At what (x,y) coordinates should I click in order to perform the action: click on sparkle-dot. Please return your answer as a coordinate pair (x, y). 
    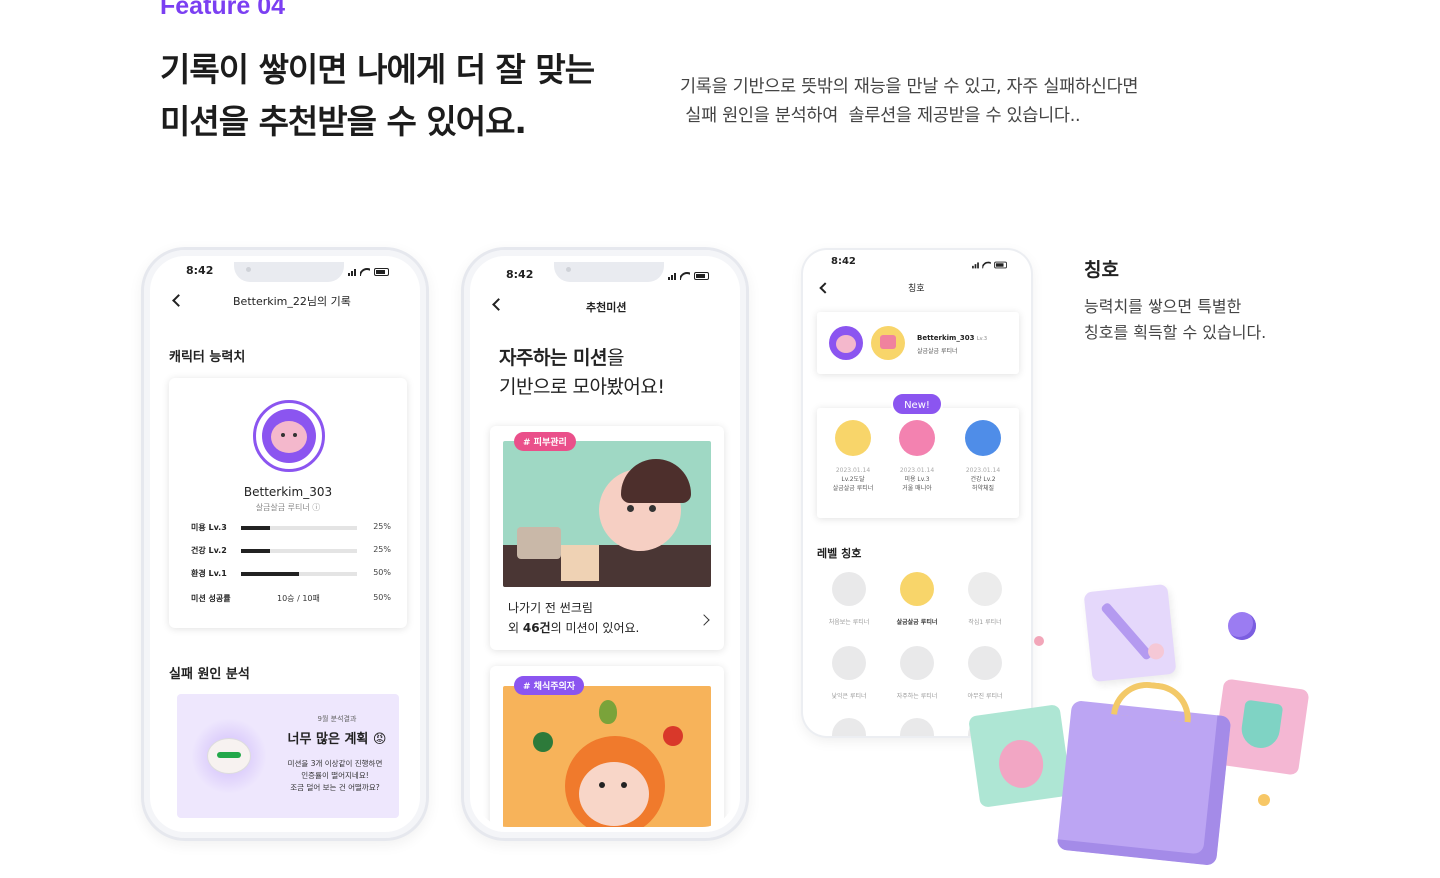
    Looking at the image, I should click on (1264, 800).